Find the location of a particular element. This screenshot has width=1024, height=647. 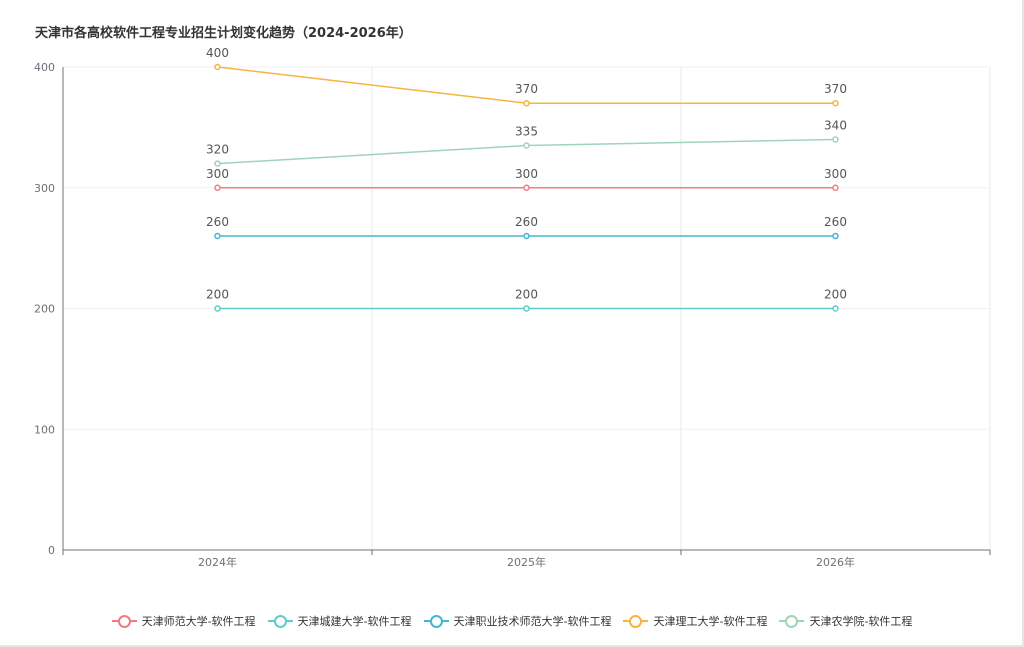

legend-label: 天津师范大学-软件工程 is located at coordinates (198, 621).